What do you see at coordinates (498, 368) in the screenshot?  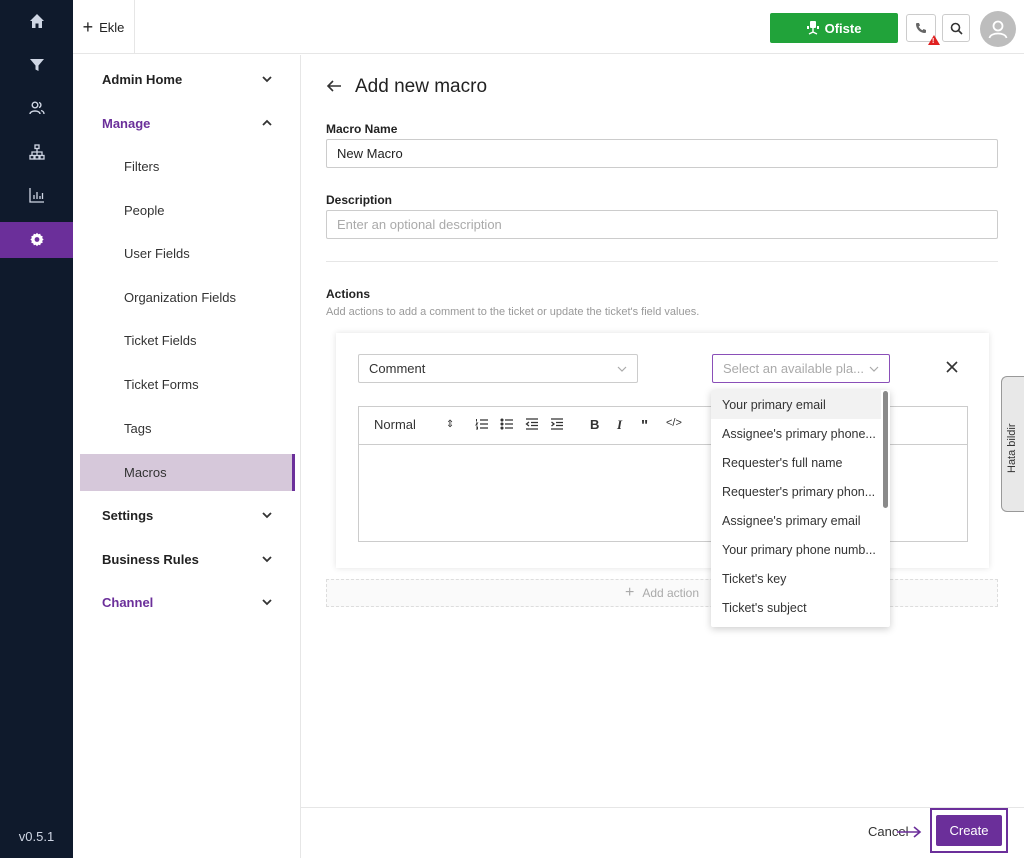 I see `action-type-select: Comment` at bounding box center [498, 368].